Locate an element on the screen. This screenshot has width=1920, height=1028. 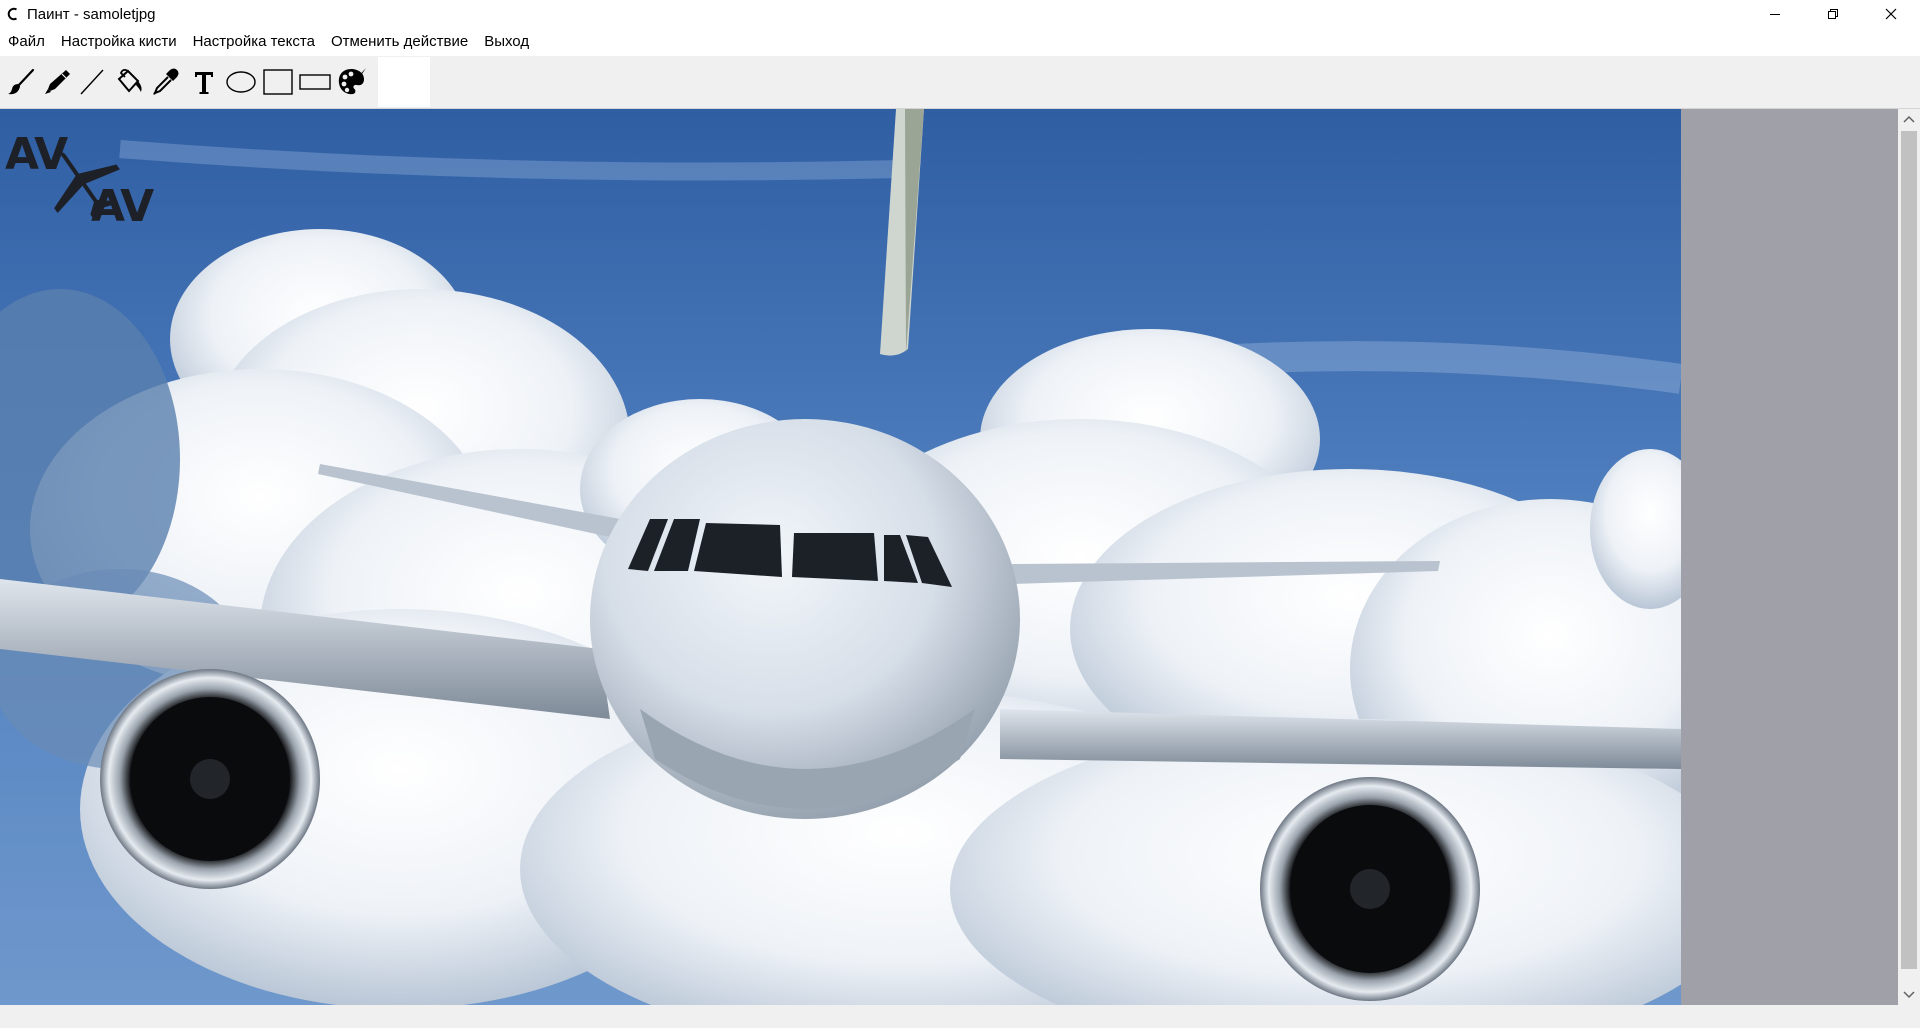
scroll-up-button is located at coordinates (1909, 119).